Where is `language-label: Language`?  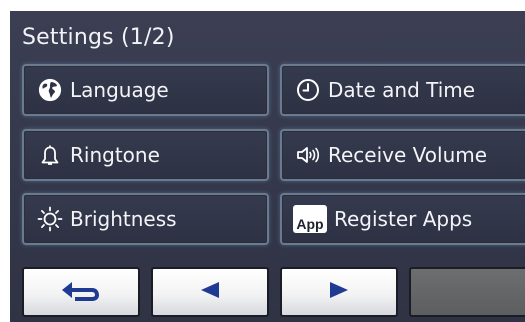 language-label: Language is located at coordinates (119, 90).